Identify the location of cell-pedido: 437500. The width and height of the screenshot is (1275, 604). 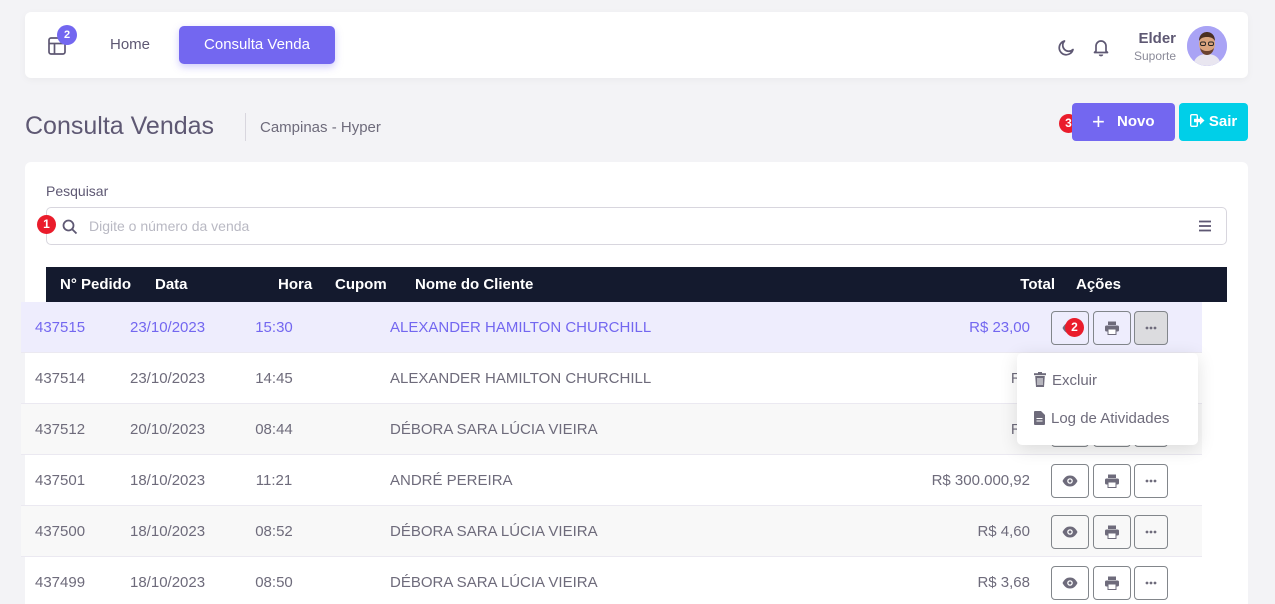
(60, 531).